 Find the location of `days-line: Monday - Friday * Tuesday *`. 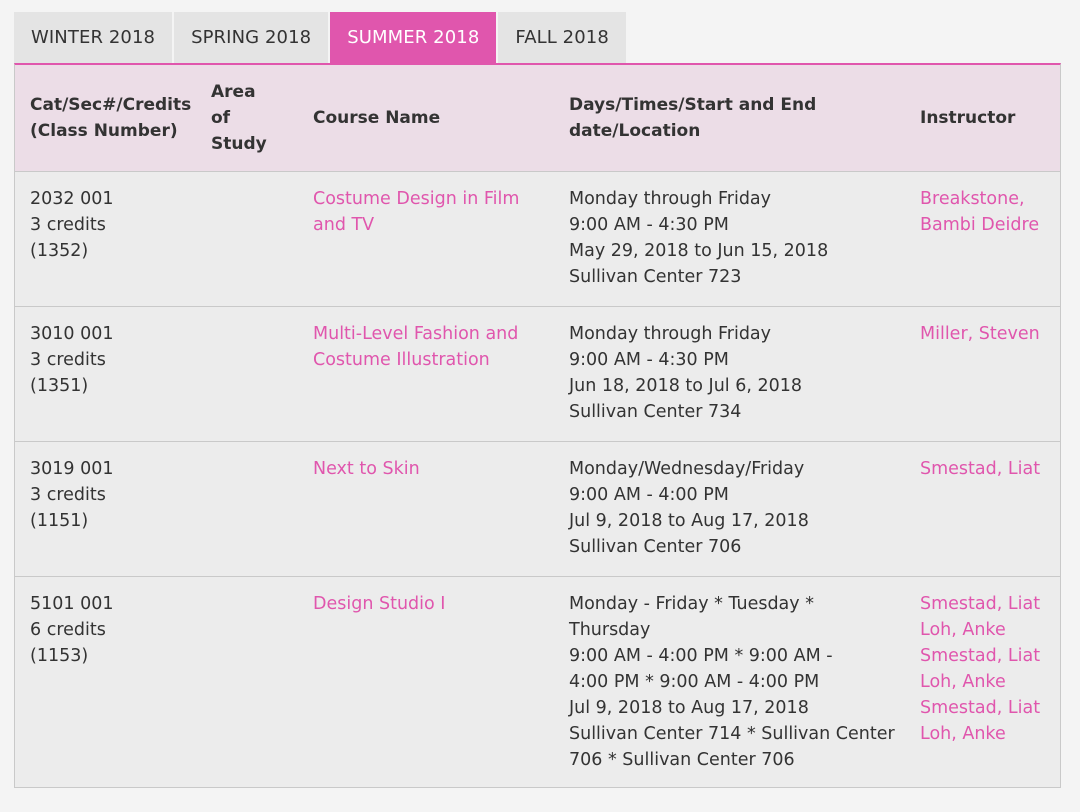

days-line: Monday - Friday * Tuesday * is located at coordinates (691, 603).